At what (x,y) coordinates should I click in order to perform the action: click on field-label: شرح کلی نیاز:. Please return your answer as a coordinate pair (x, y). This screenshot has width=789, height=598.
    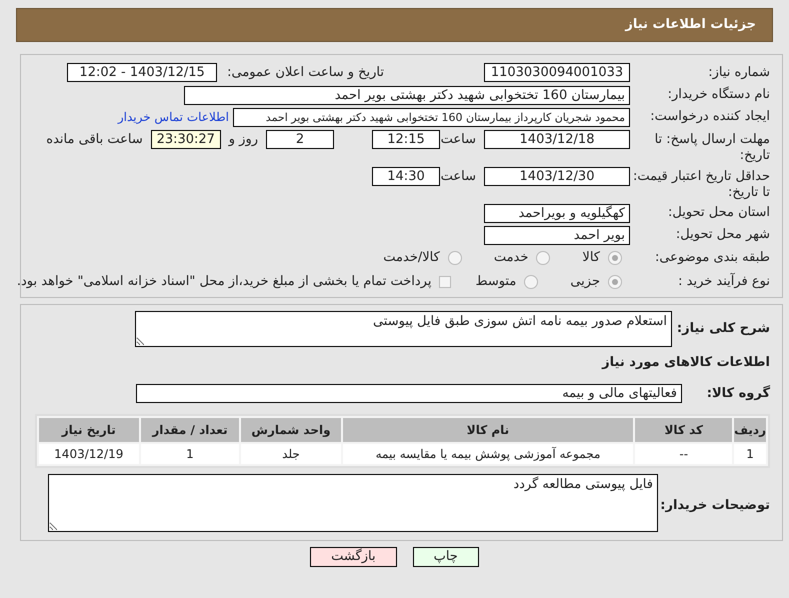
    Looking at the image, I should click on (723, 329).